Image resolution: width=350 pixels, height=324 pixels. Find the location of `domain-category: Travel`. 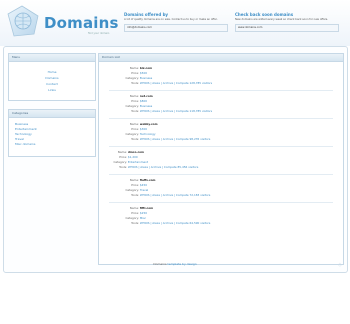

domain-category: Travel is located at coordinates (144, 190).